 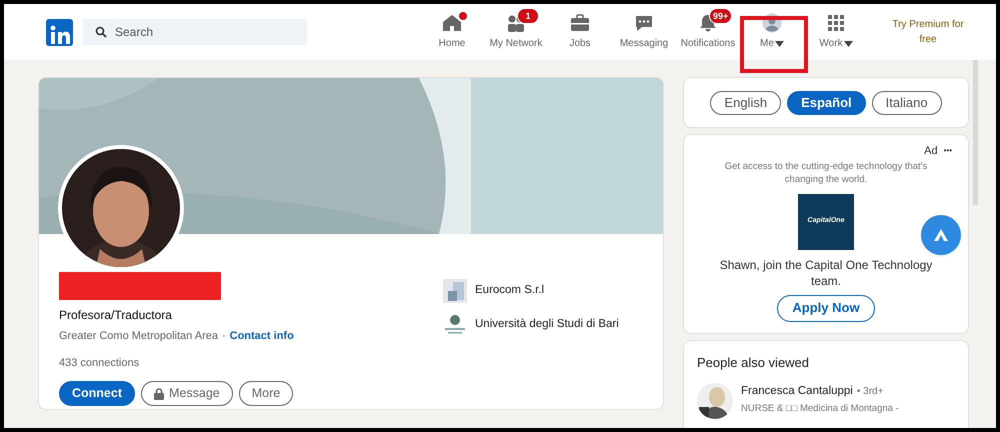 What do you see at coordinates (831, 43) in the screenshot?
I see `nav-link: Work` at bounding box center [831, 43].